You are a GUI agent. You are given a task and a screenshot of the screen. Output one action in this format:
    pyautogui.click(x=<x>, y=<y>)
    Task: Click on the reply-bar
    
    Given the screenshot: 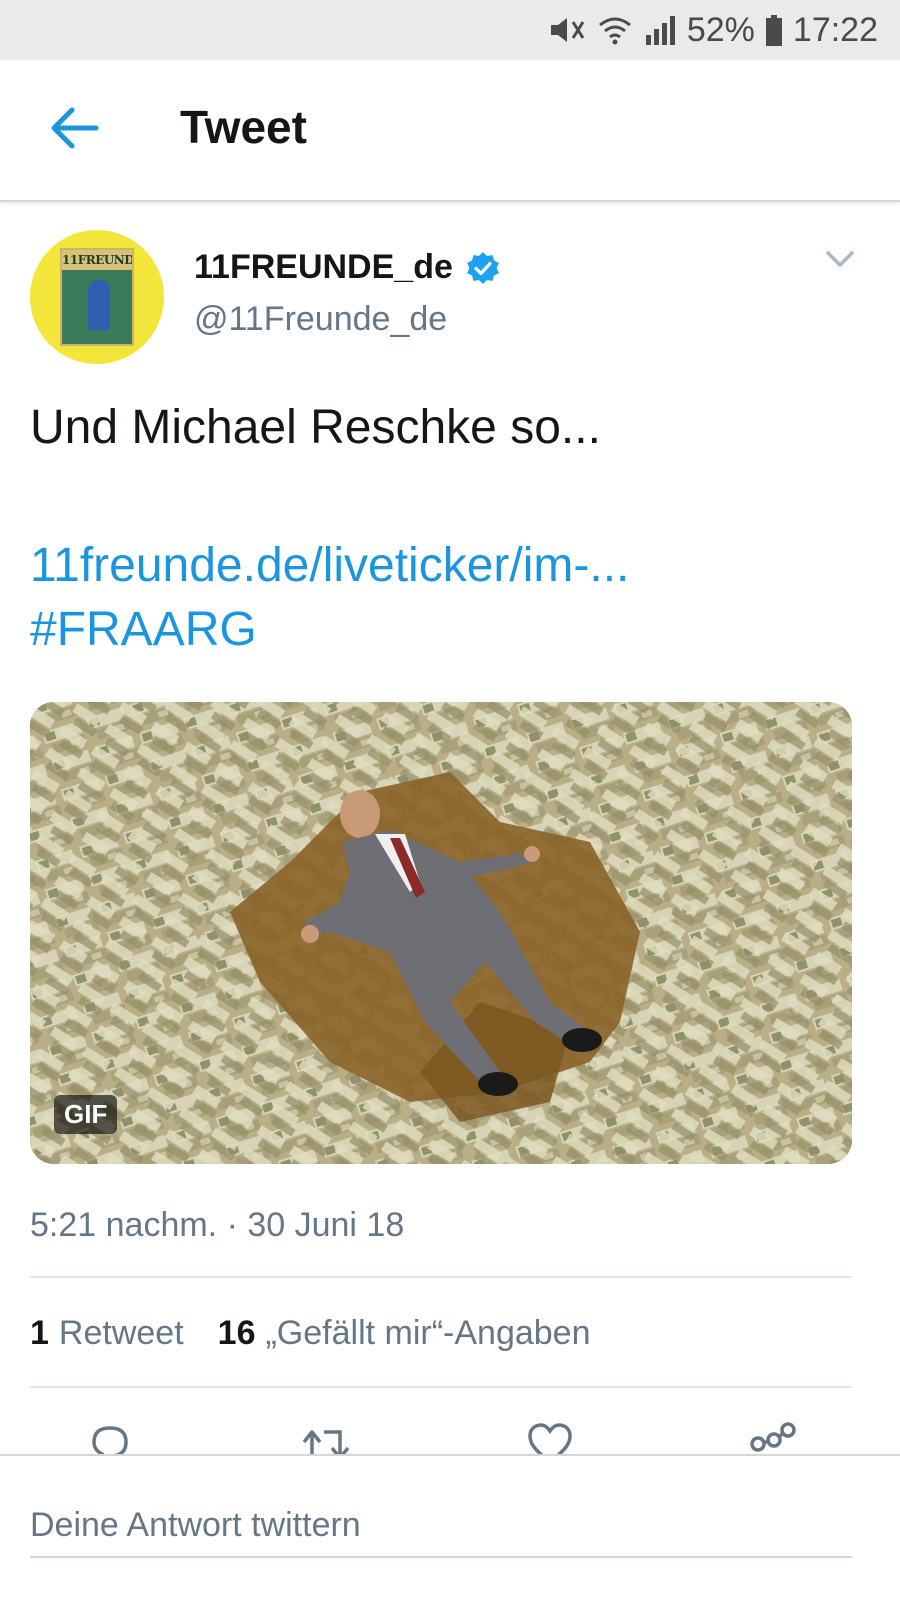 What is the action you would take?
    pyautogui.click(x=450, y=1528)
    